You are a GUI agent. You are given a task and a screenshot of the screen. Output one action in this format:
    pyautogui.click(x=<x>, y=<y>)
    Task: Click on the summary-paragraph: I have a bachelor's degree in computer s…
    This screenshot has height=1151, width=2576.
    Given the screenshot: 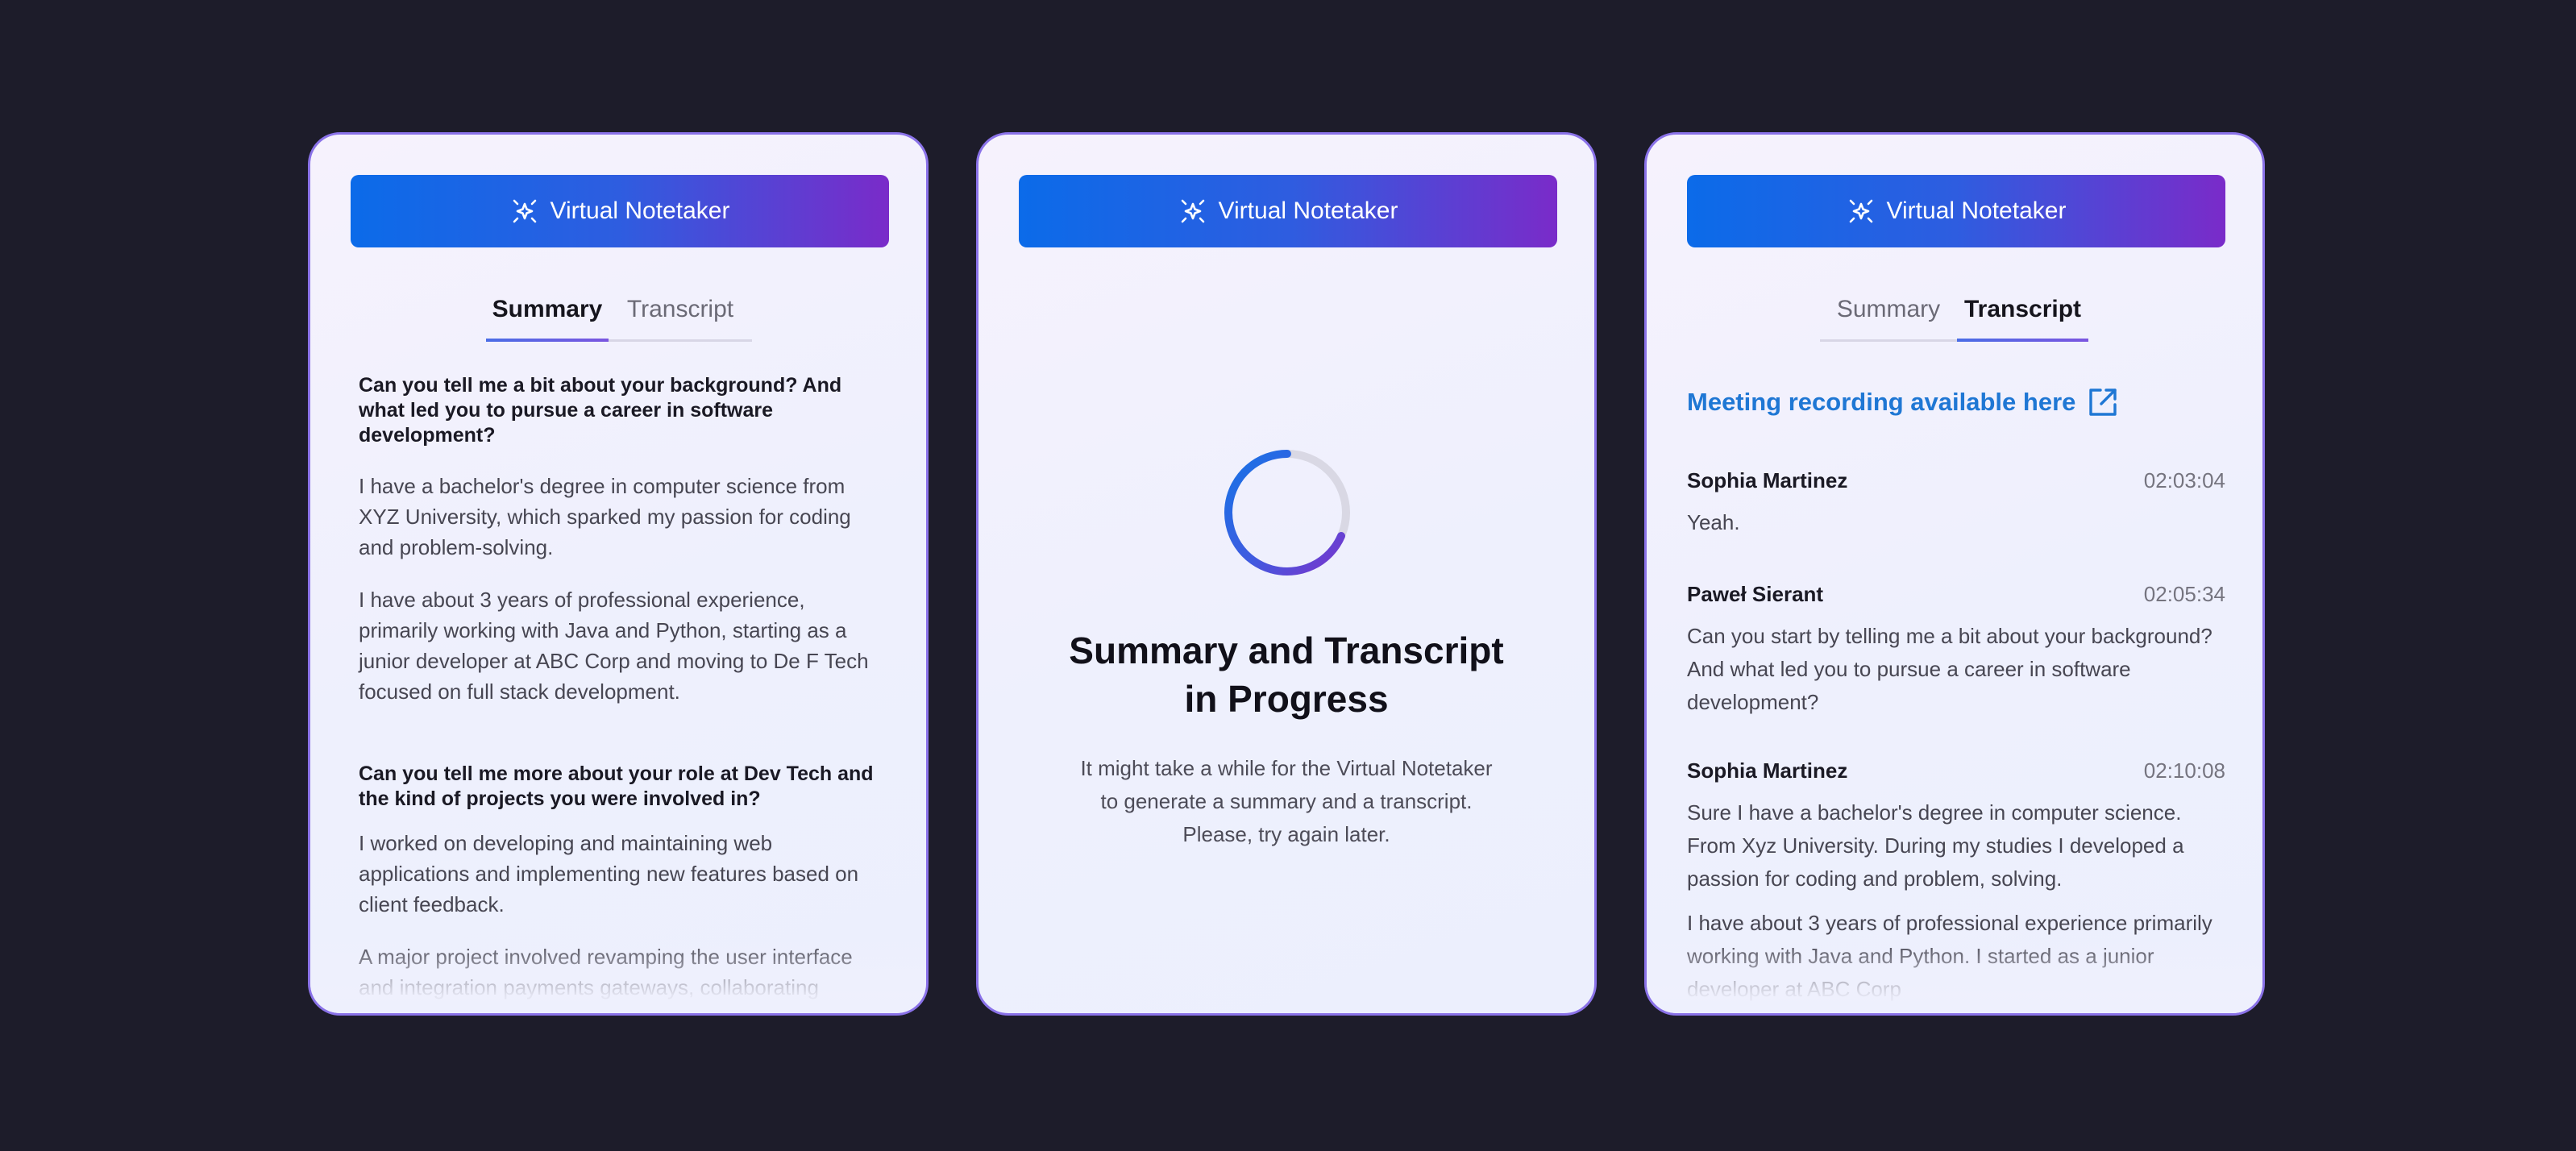 What is the action you would take?
    pyautogui.click(x=605, y=516)
    